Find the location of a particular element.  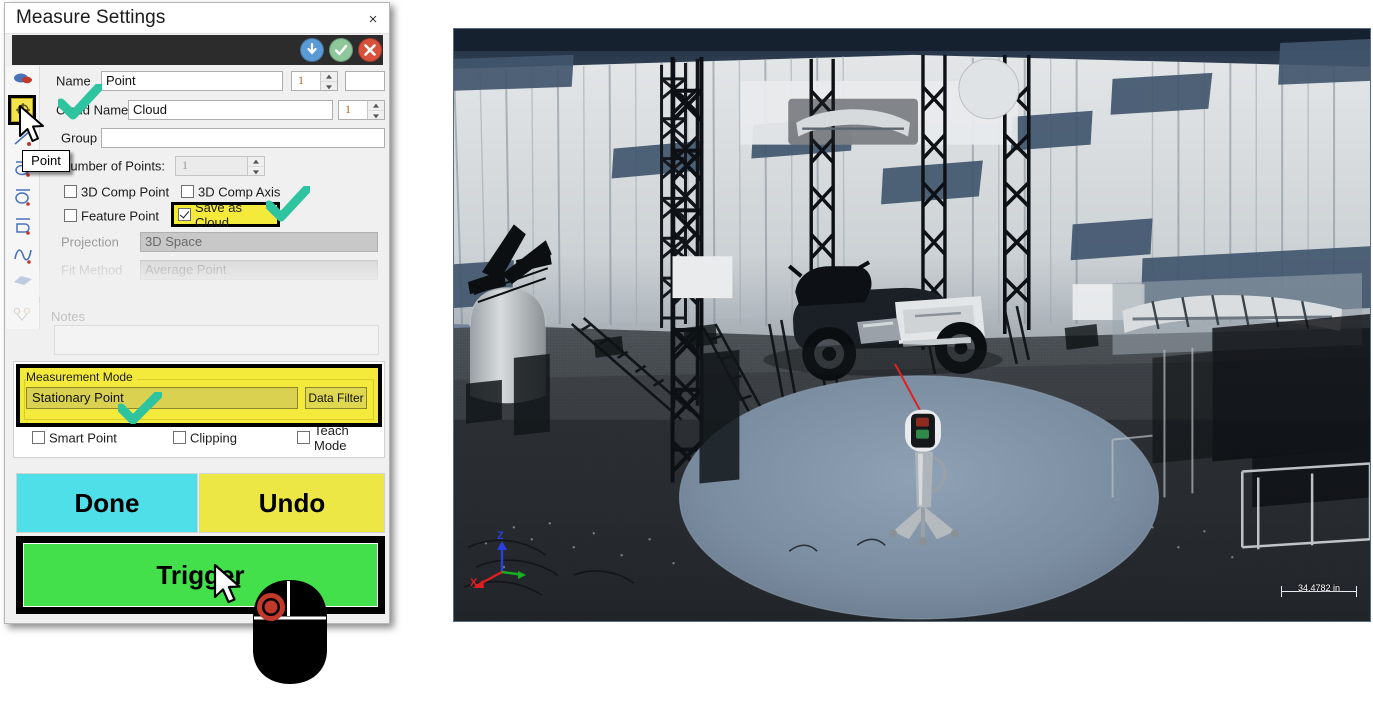

number-of-points-stepper: 1 is located at coordinates (220, 166).